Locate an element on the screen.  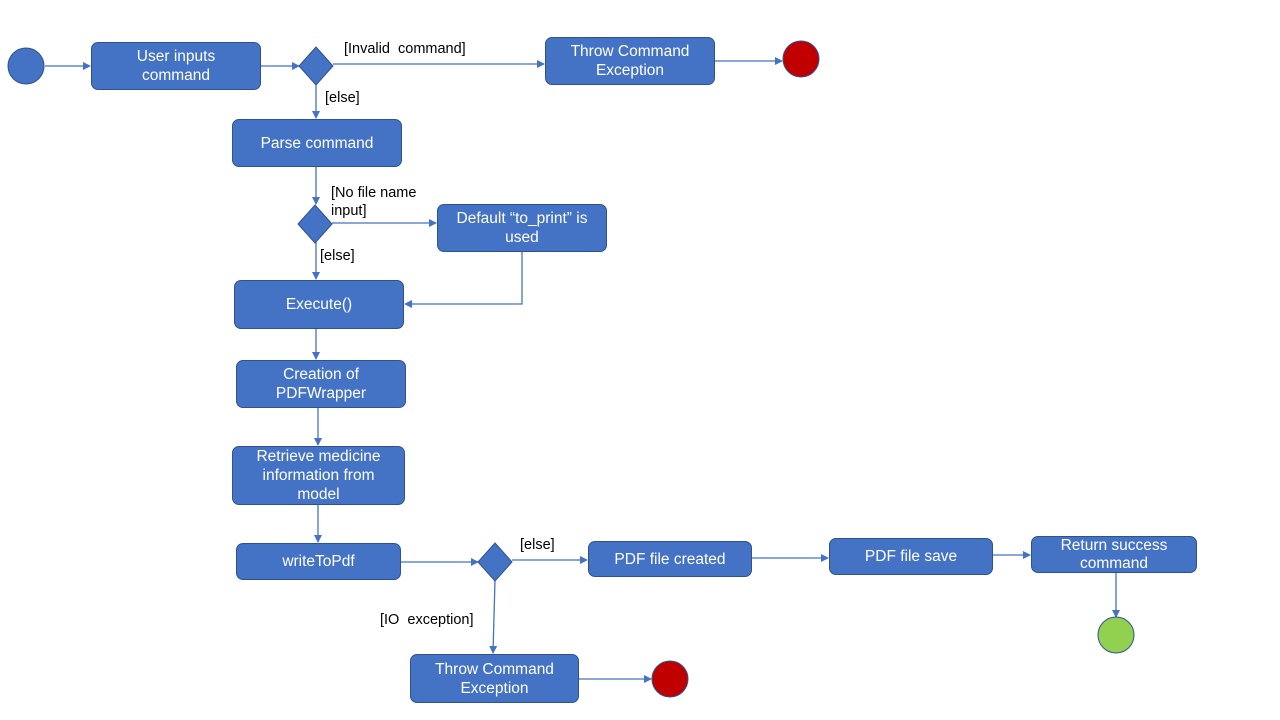
action-pdf-file-save: PDF file save is located at coordinates (911, 556).